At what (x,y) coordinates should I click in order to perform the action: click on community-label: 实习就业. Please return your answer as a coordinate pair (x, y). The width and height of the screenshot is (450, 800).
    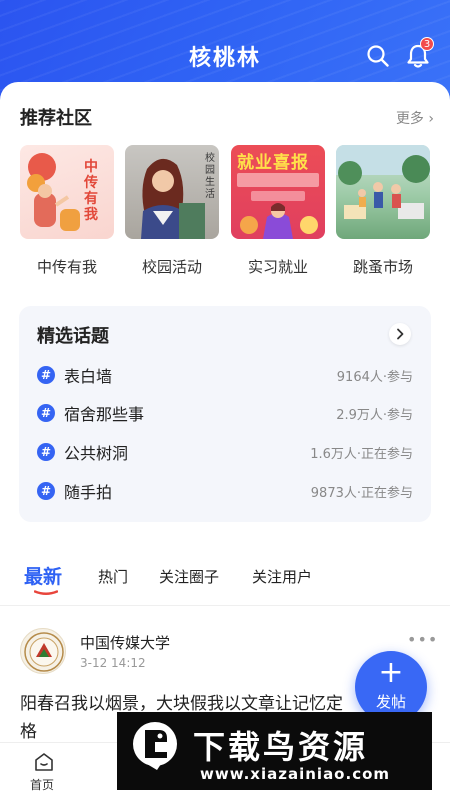
    Looking at the image, I should click on (277, 267).